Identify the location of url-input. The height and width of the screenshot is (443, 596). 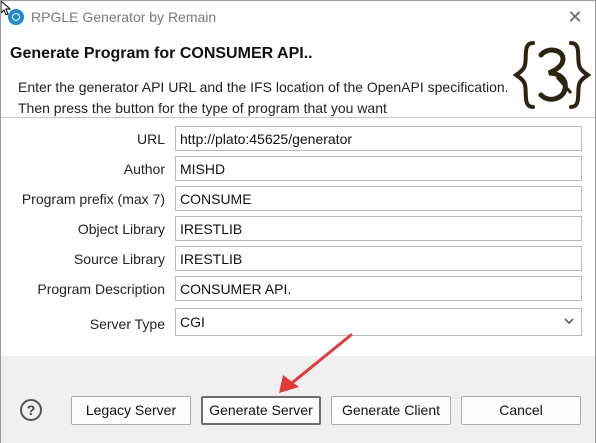
(378, 138).